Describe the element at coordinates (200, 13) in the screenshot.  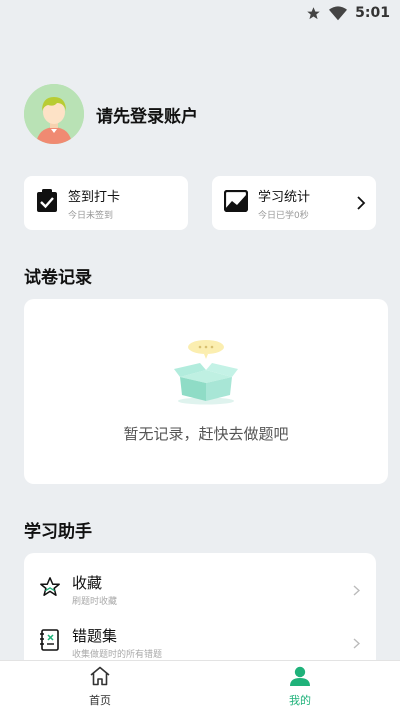
I see `status-bar: 5:01` at that location.